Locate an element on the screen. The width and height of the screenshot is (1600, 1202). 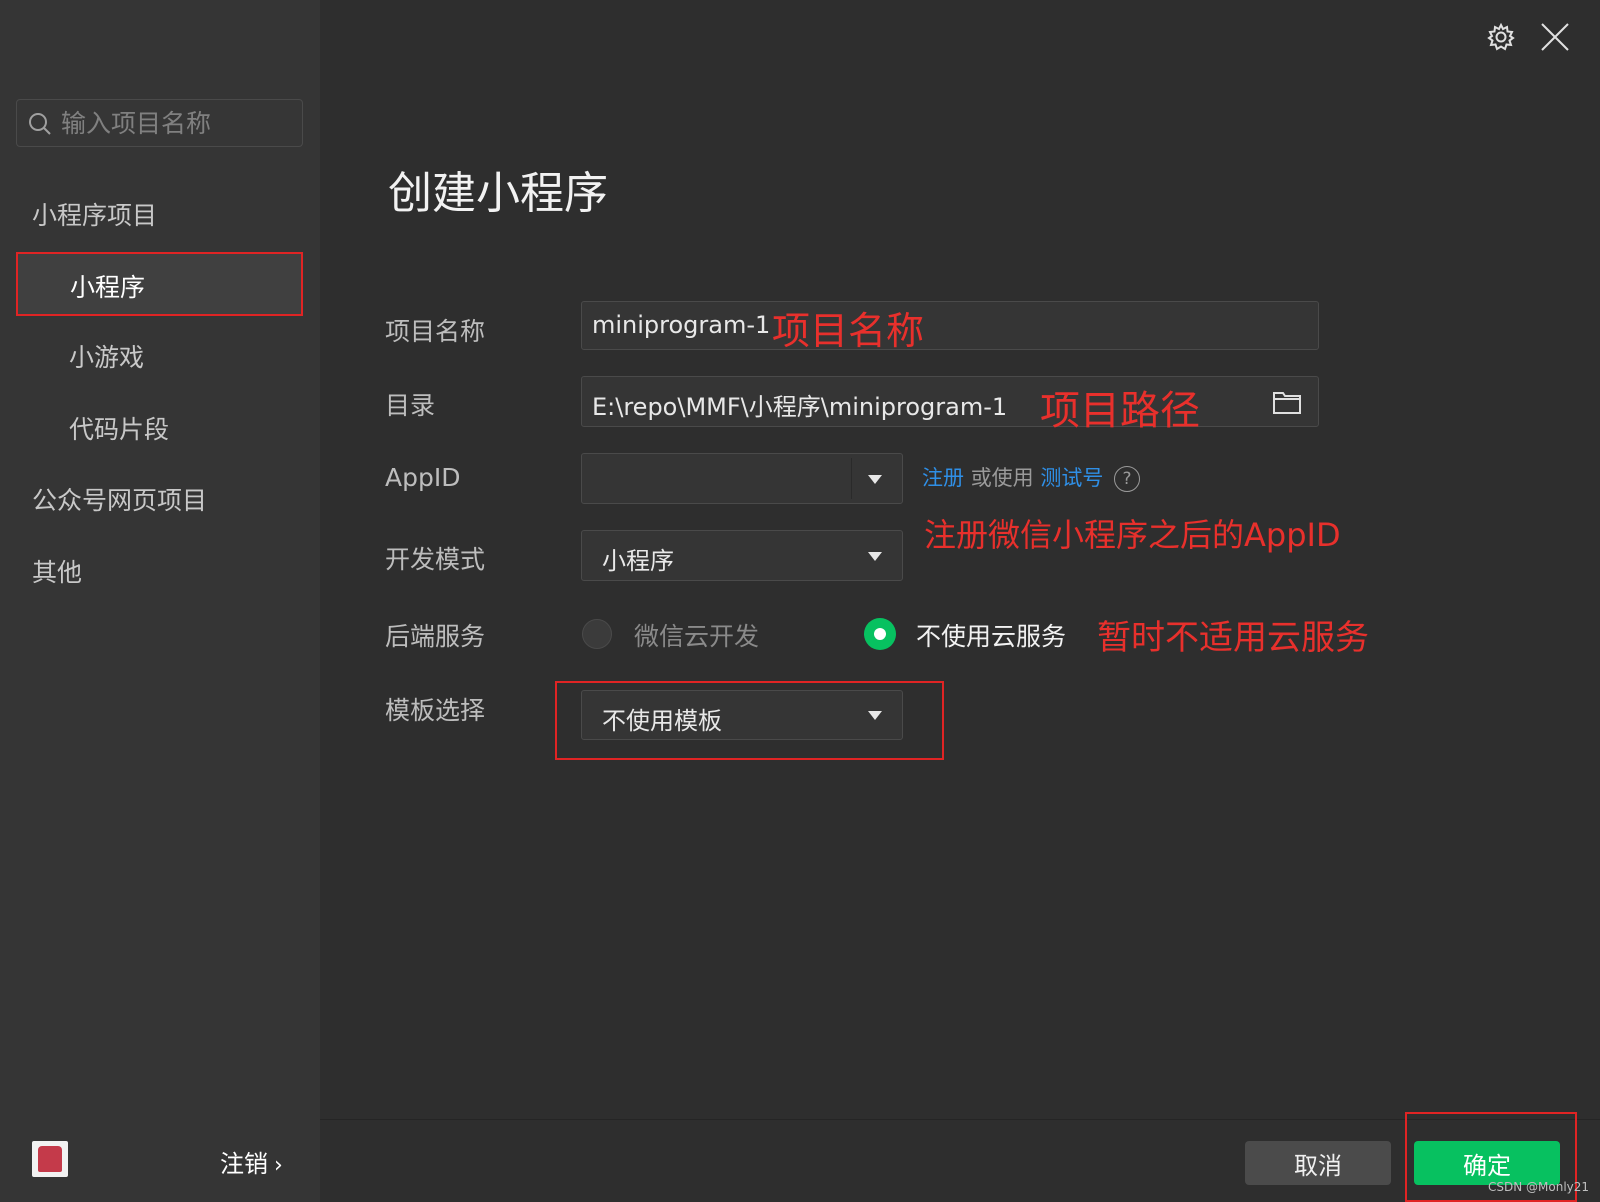
close-icon is located at coordinates (1555, 37).